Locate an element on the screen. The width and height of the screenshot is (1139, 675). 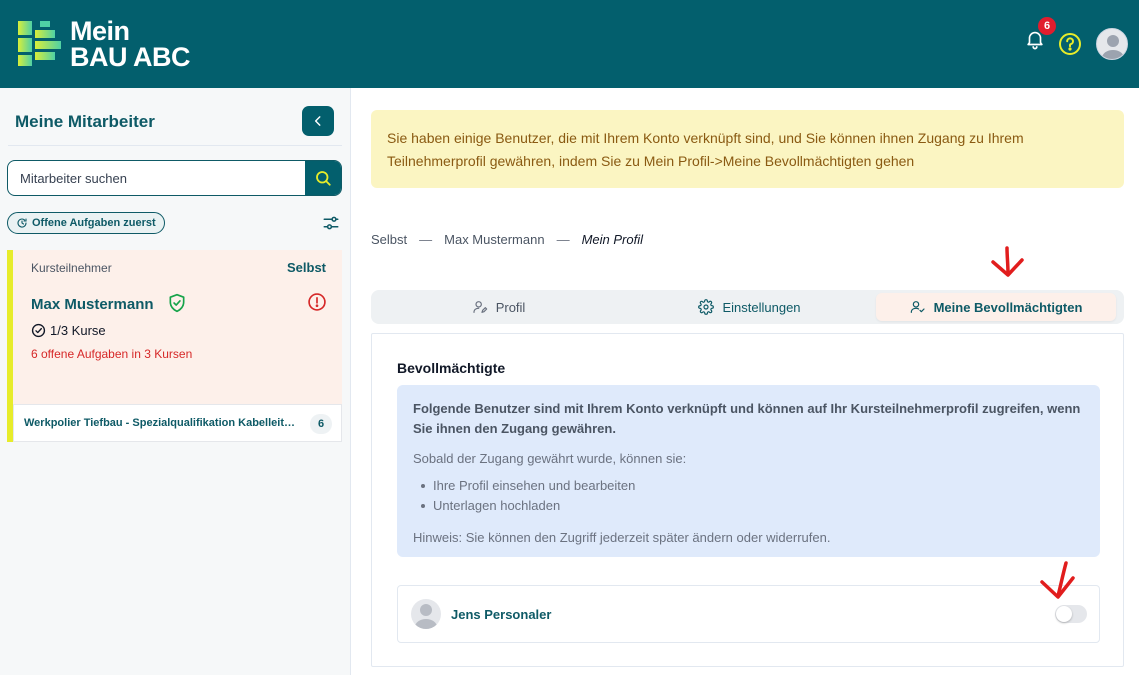
breadcrumb-item-employee: Max Mustermann is located at coordinates (494, 239).